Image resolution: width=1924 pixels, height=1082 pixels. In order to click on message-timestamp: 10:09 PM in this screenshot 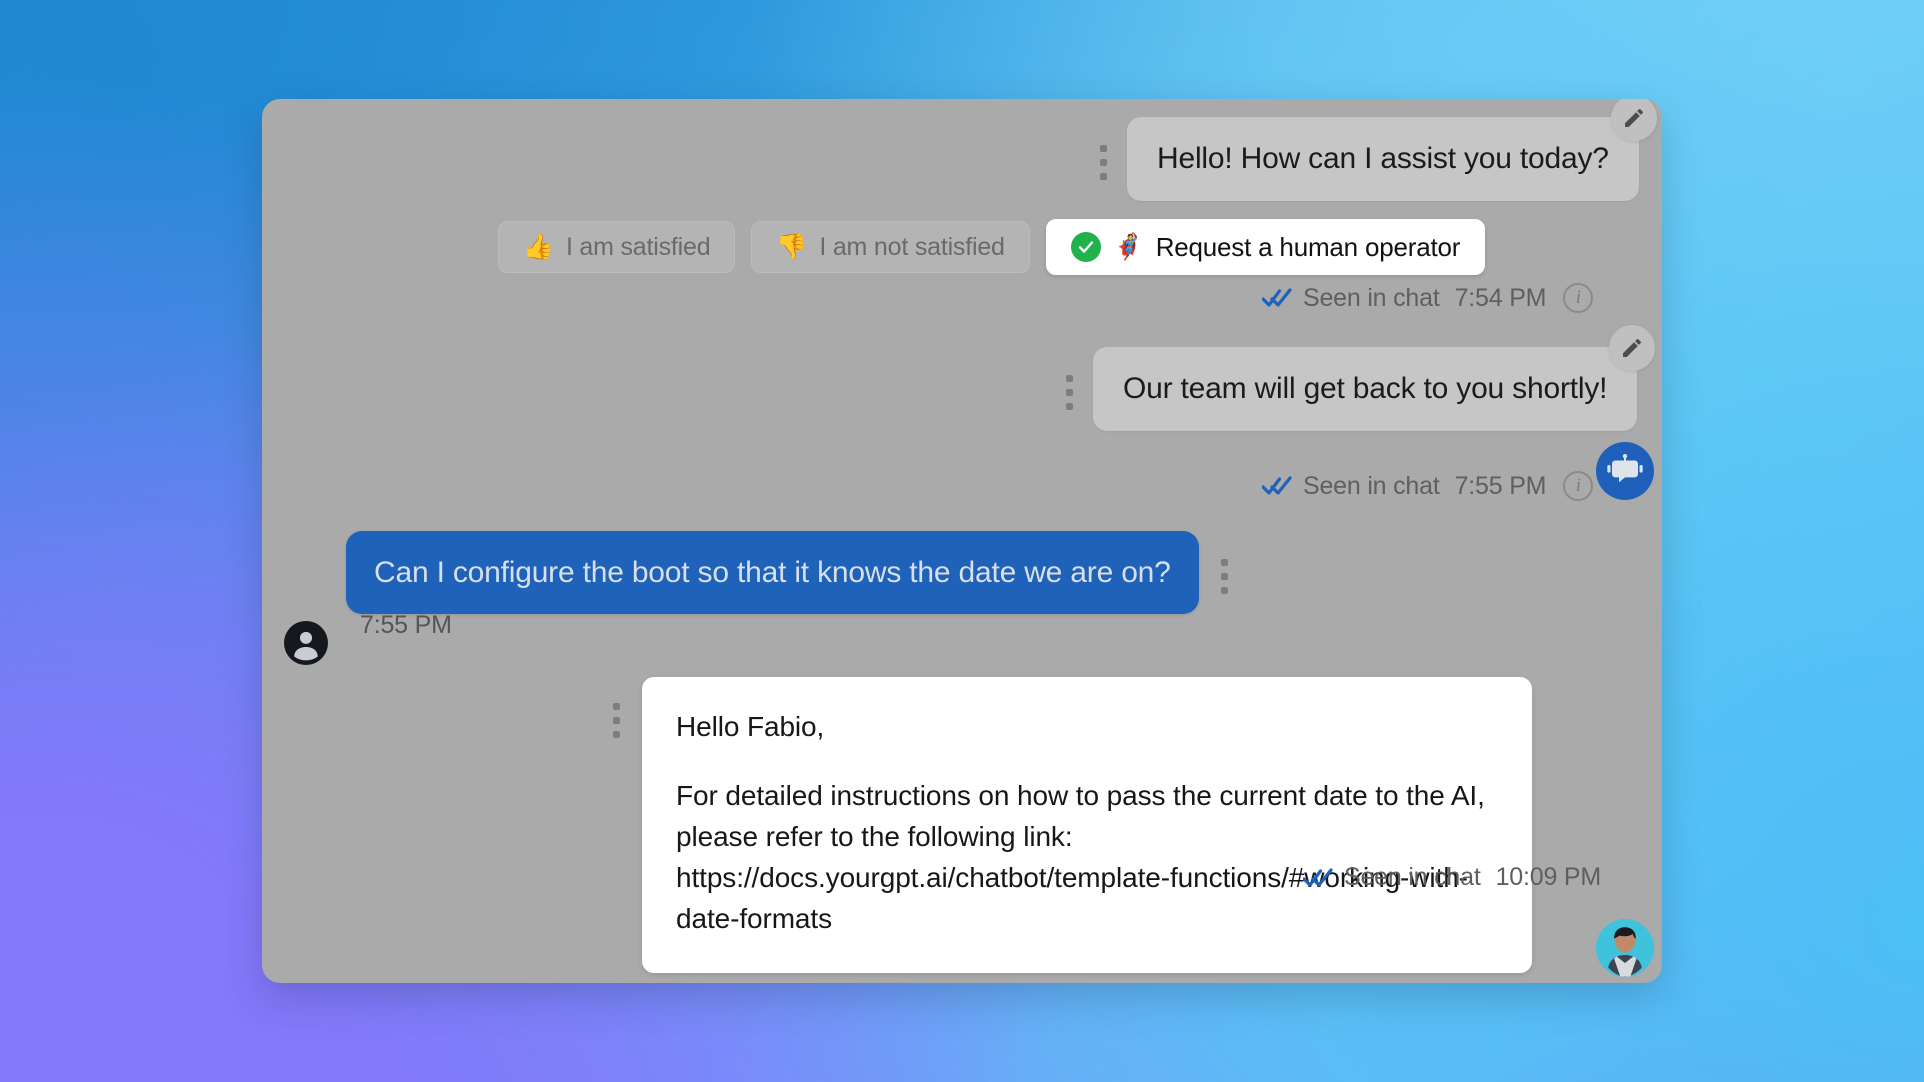, I will do `click(1548, 877)`.